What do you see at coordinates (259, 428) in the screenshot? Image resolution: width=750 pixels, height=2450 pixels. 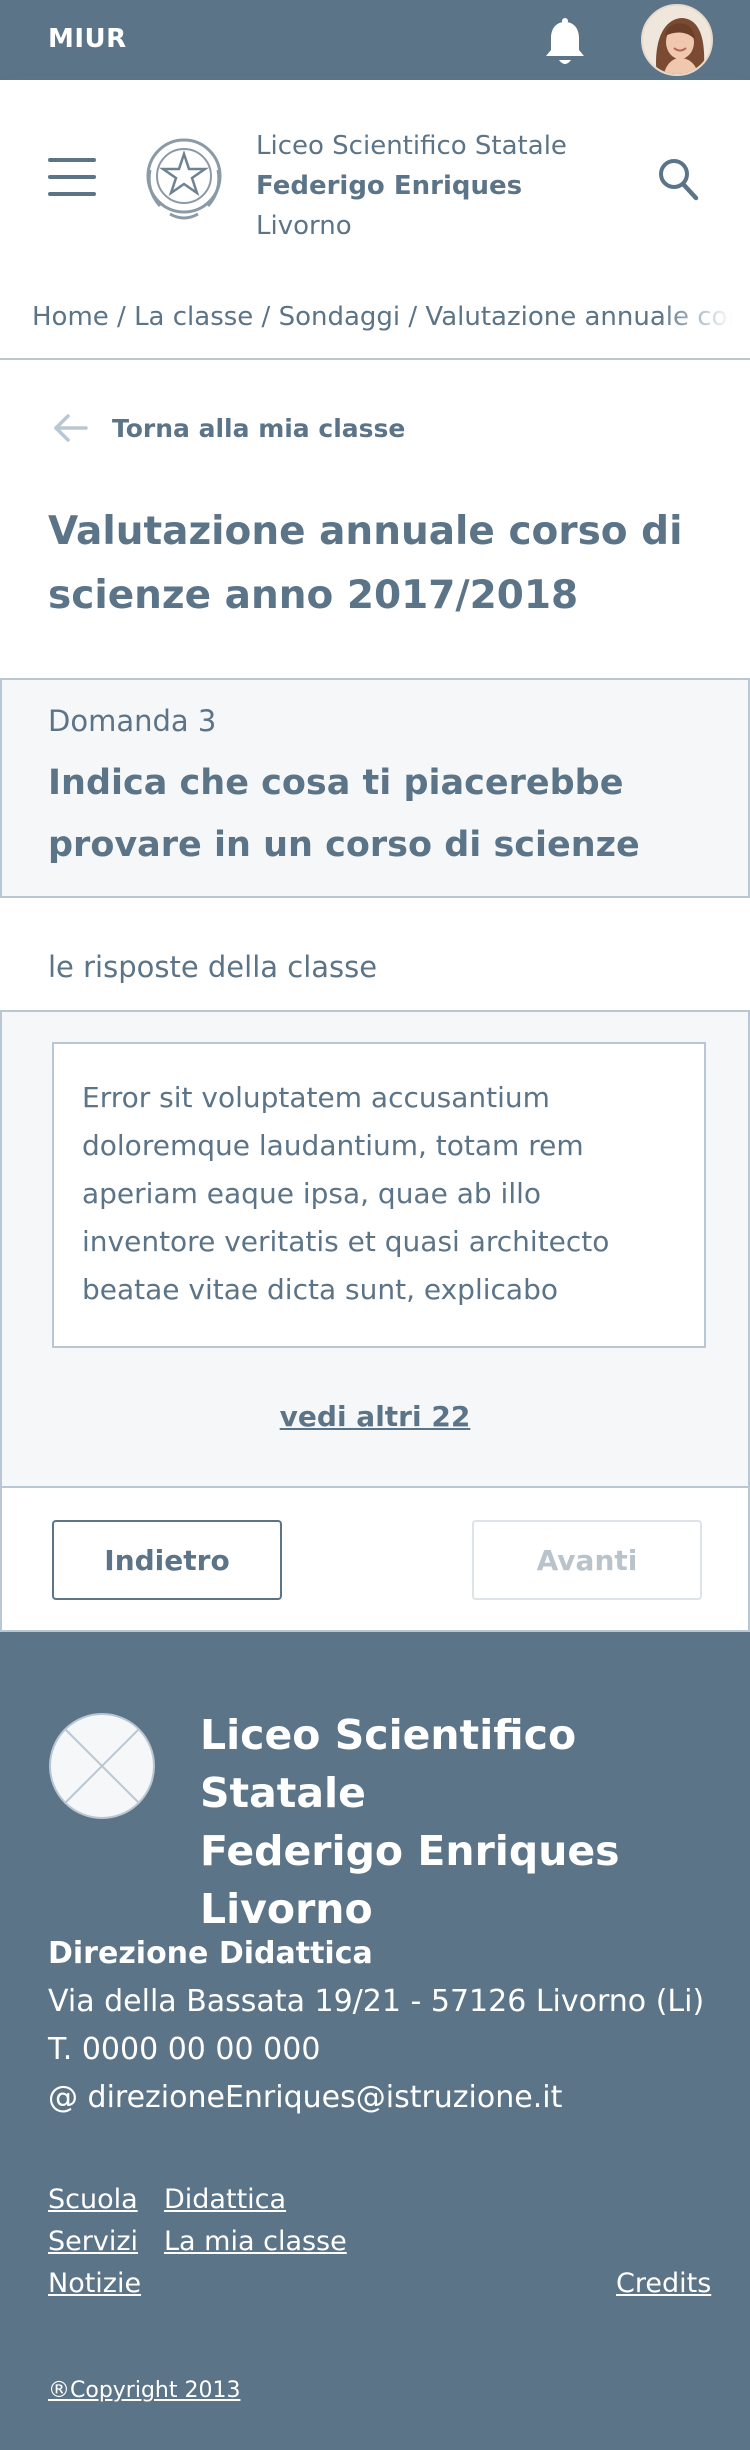 I see `back-link-label: Torna alla mia classe` at bounding box center [259, 428].